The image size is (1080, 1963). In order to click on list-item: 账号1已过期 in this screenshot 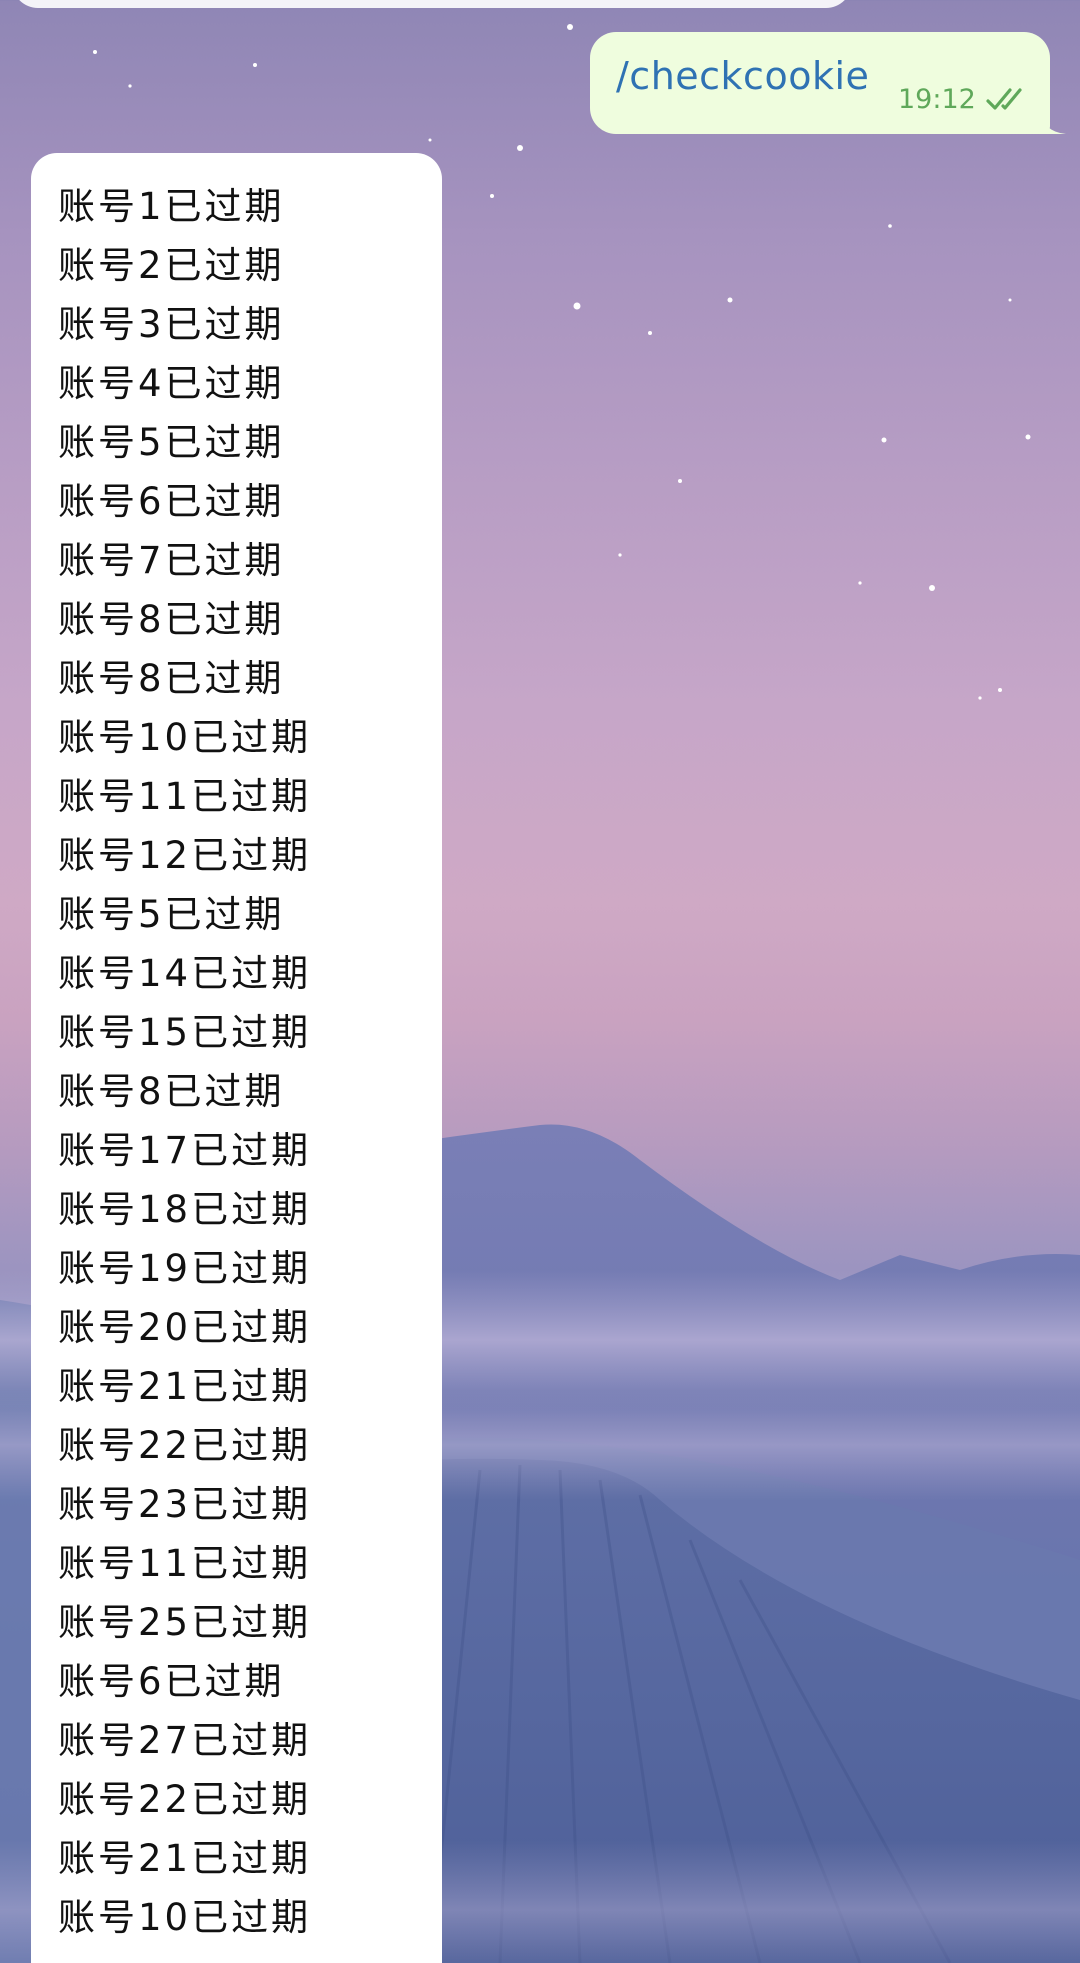, I will do `click(171, 206)`.